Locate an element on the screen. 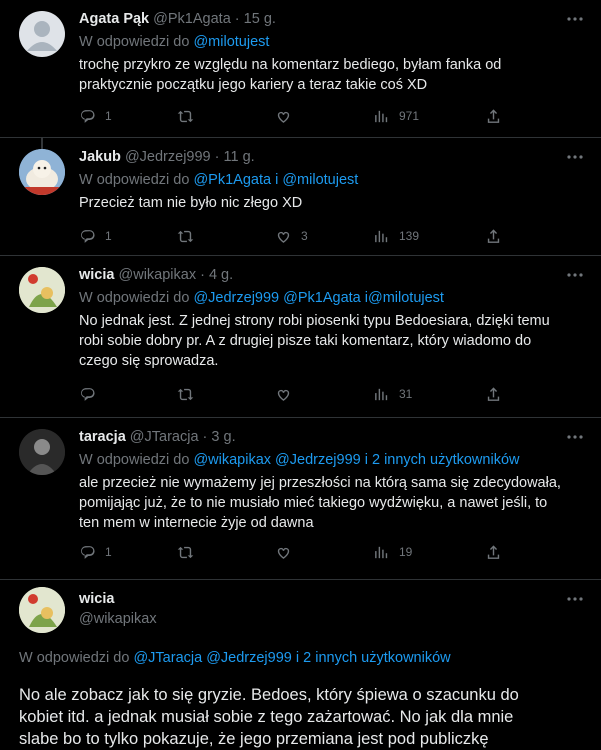 This screenshot has height=750, width=601. display-name: taracja is located at coordinates (102, 437).